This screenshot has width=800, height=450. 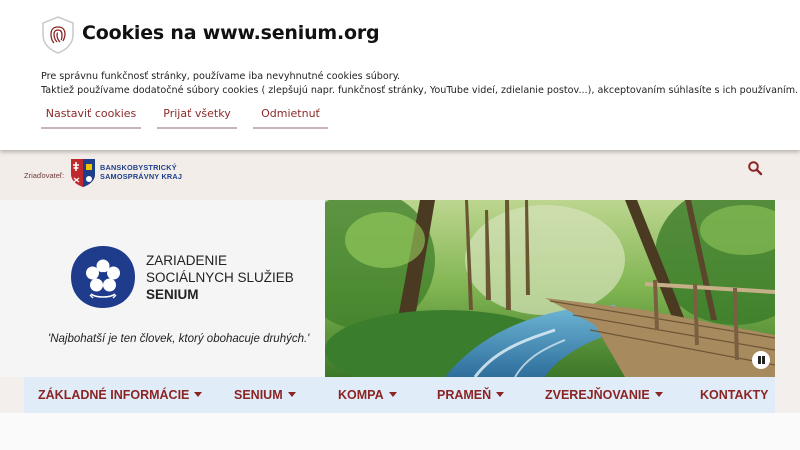 I want to click on cookie-accept-all-button: Prijať všetky, so click(x=197, y=118).